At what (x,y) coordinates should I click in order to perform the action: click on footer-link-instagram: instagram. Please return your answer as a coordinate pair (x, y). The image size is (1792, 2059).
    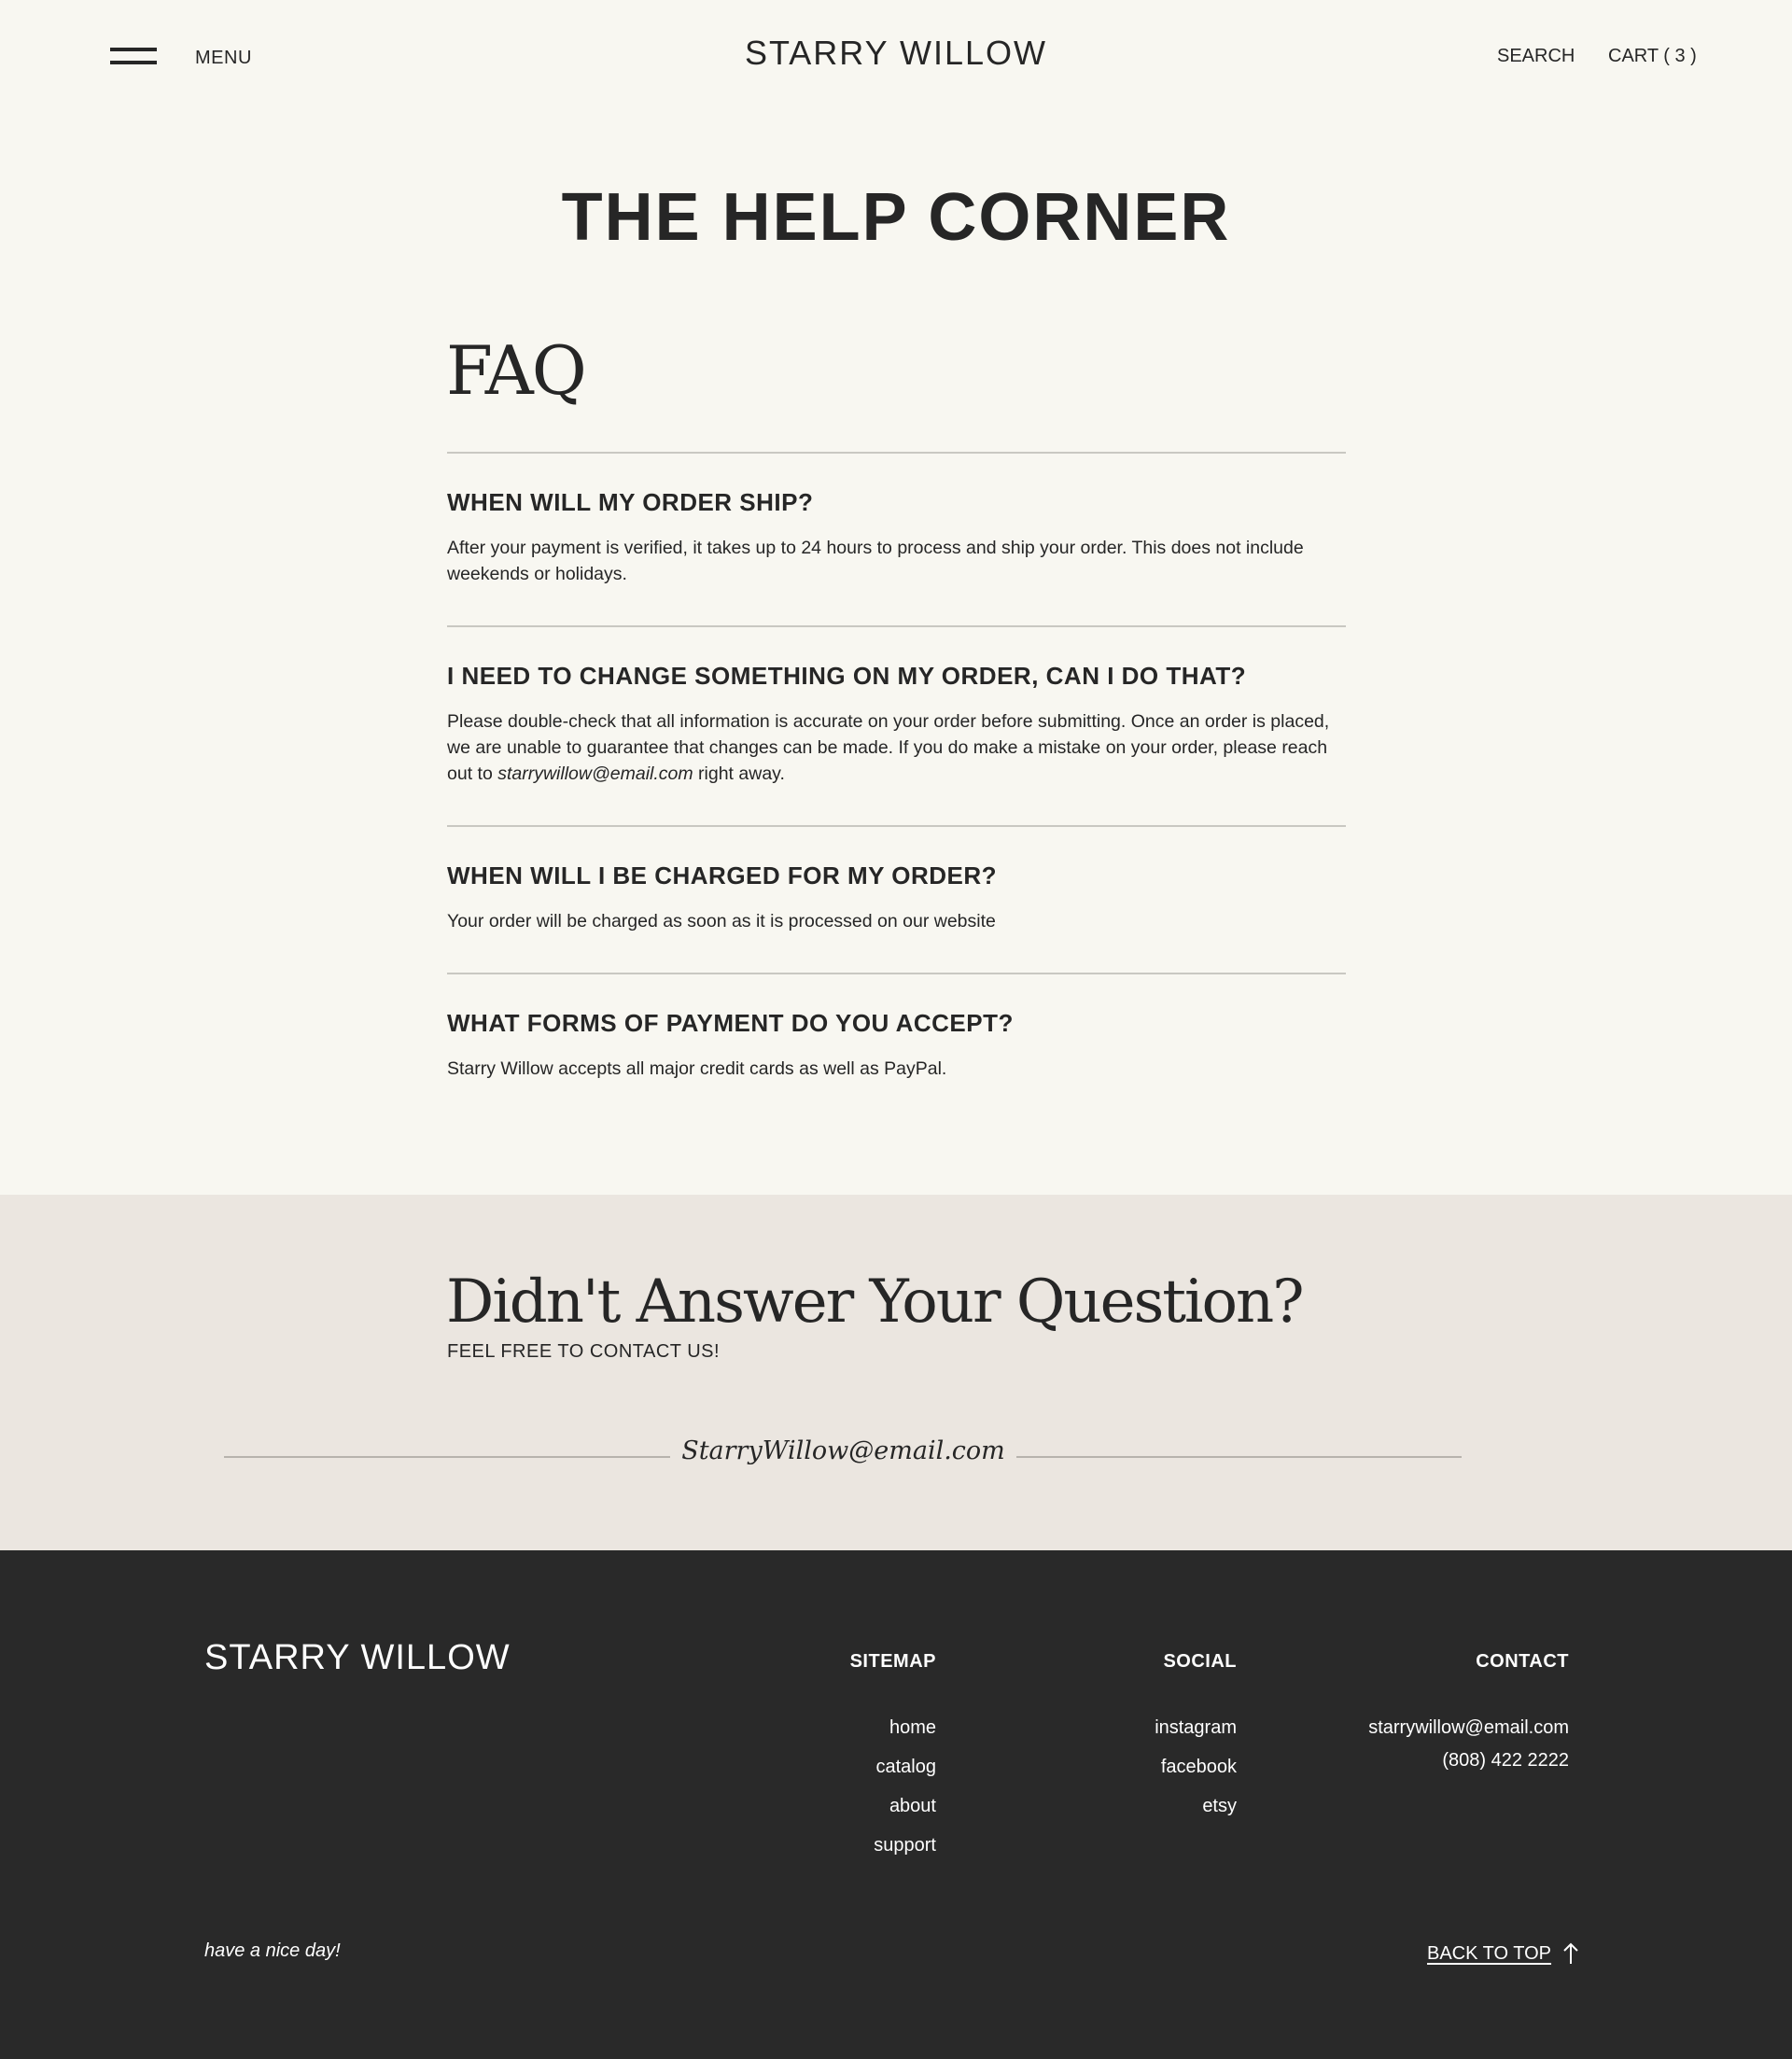
    Looking at the image, I should click on (1153, 1727).